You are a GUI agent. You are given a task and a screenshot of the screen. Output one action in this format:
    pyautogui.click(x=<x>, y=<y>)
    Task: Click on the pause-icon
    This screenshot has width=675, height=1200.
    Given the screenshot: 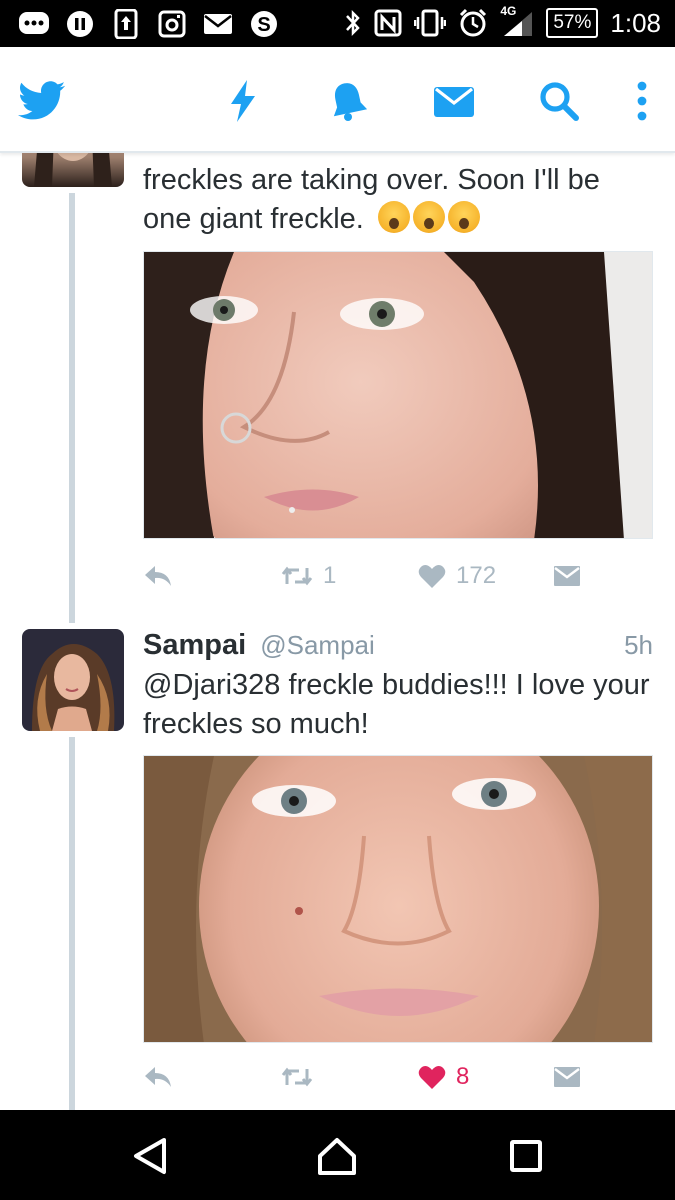 What is the action you would take?
    pyautogui.click(x=80, y=24)
    